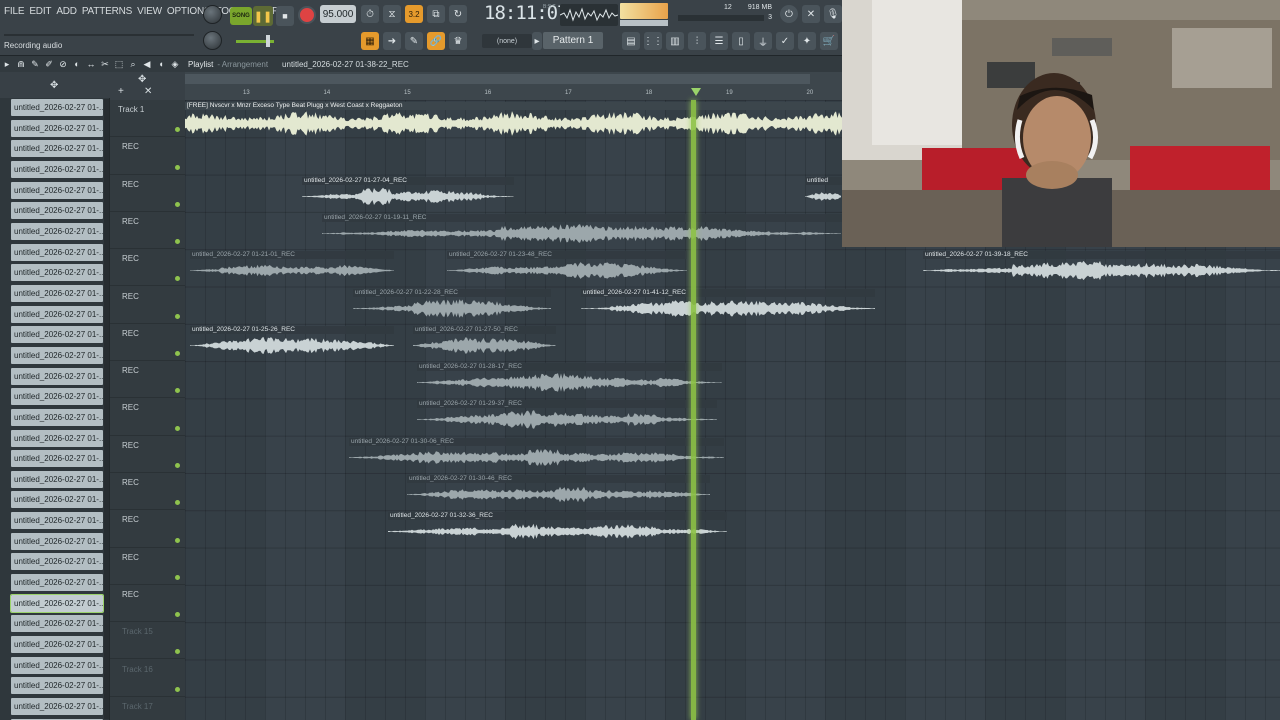 The width and height of the screenshot is (1280, 720). Describe the element at coordinates (513, 86) in the screenshot. I see `timeline-ruler: 13 14 15 16 17 18 19 20` at that location.